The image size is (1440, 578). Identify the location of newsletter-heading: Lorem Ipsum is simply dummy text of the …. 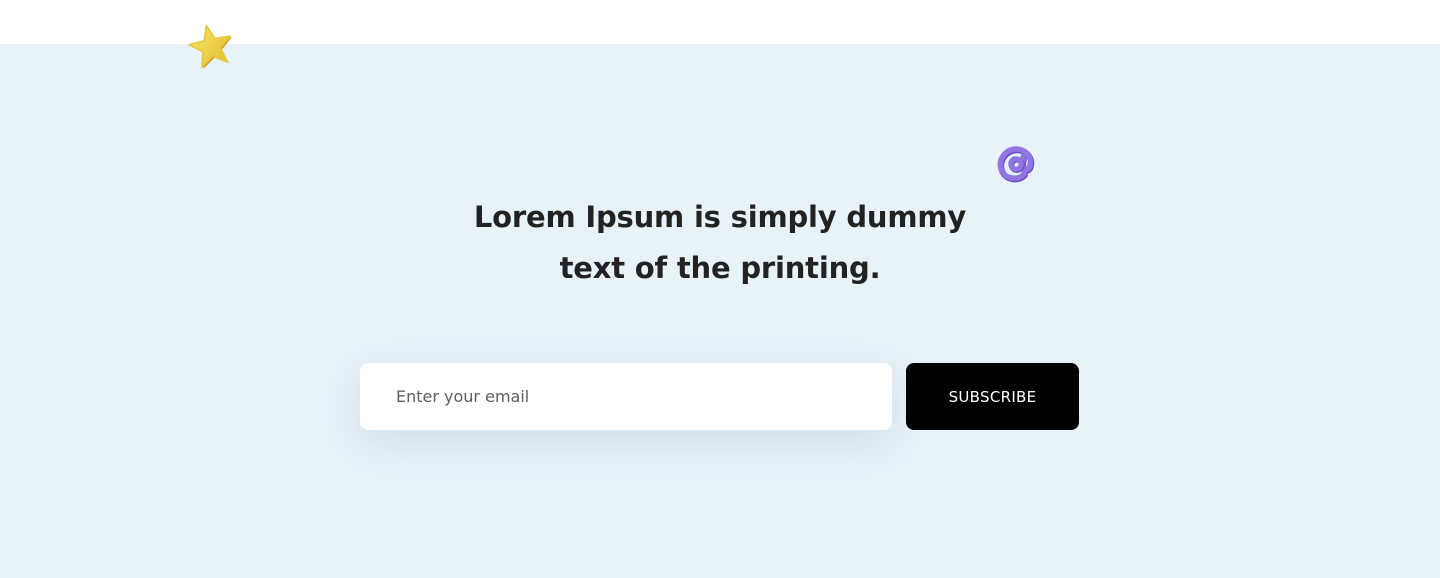
(720, 243).